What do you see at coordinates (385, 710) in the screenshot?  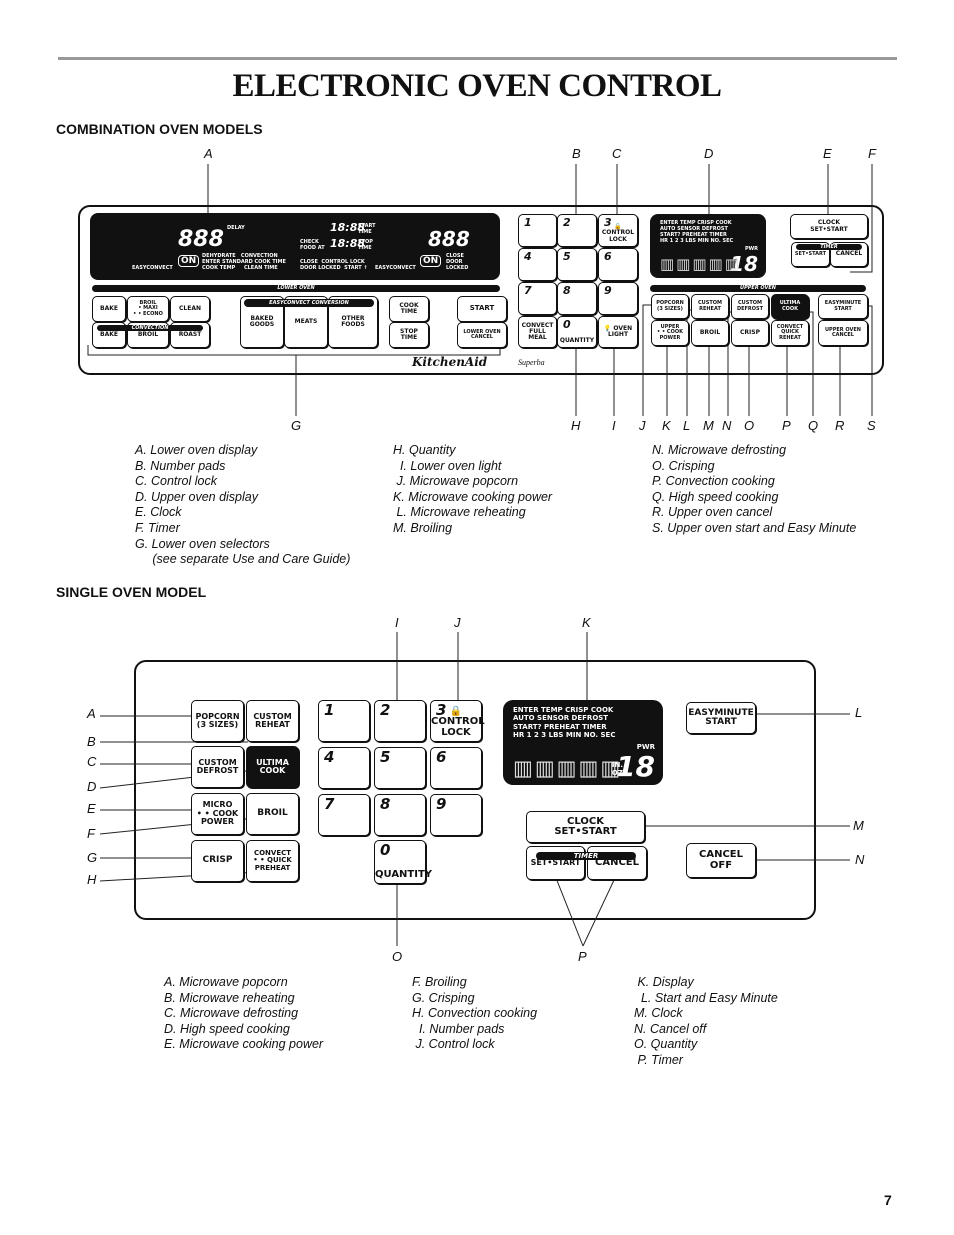 I see `button-number: 2` at bounding box center [385, 710].